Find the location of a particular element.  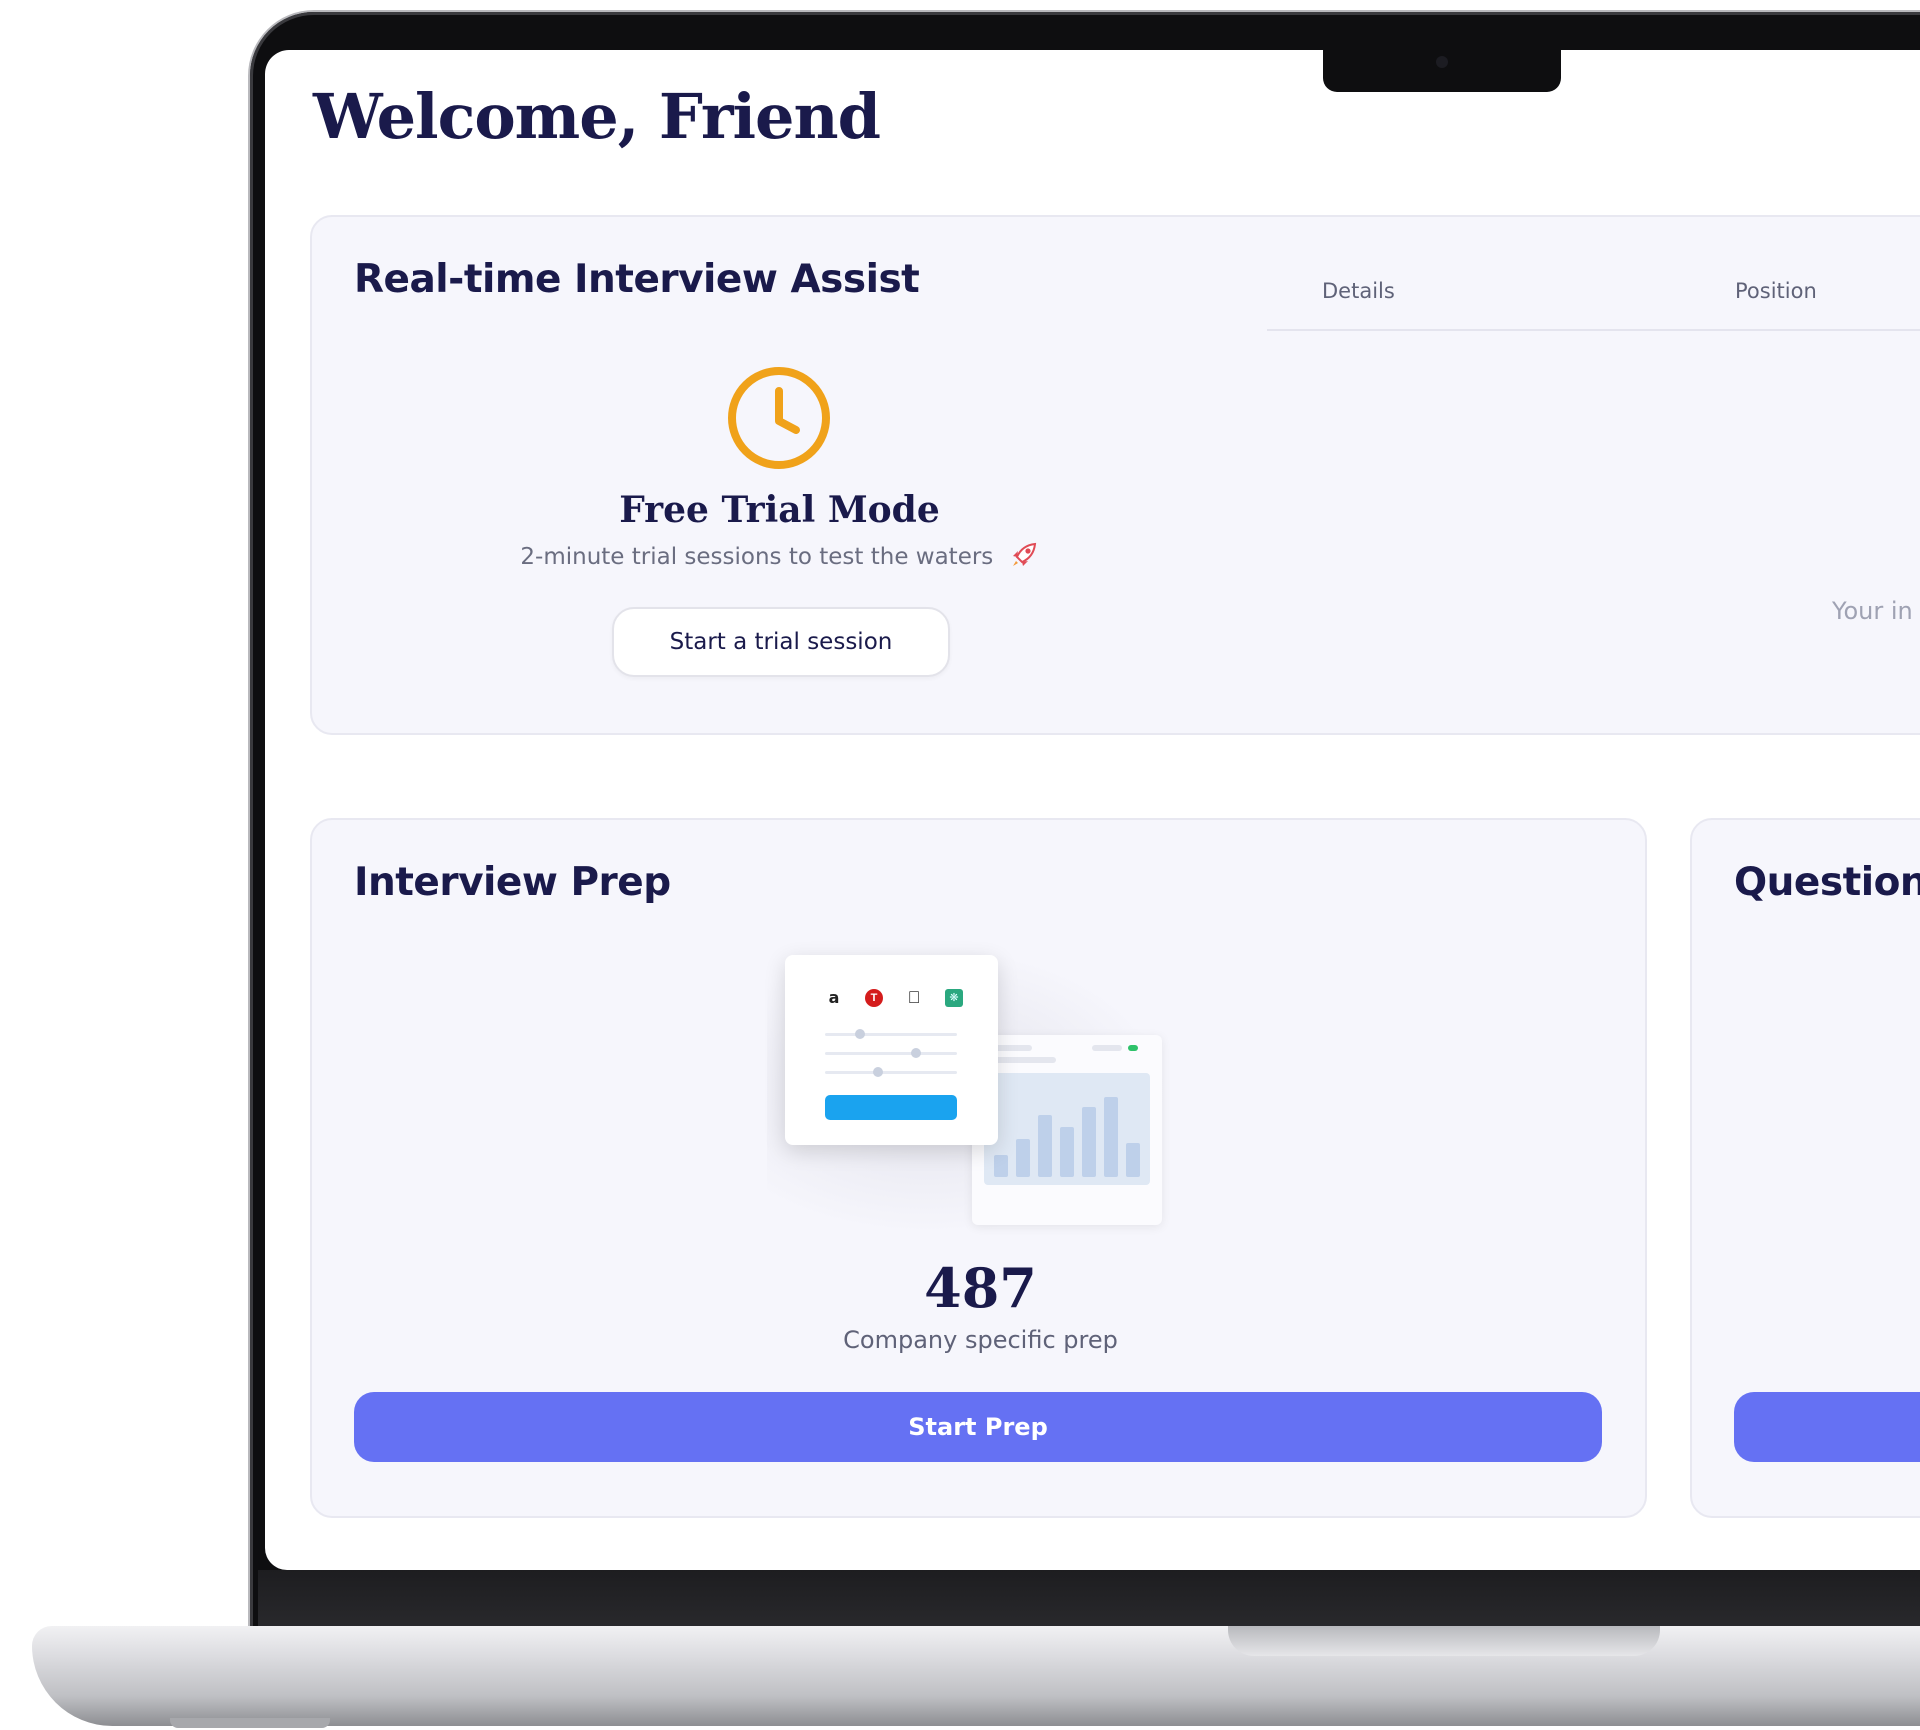

dashboard-bar-chart is located at coordinates (1067, 1129).